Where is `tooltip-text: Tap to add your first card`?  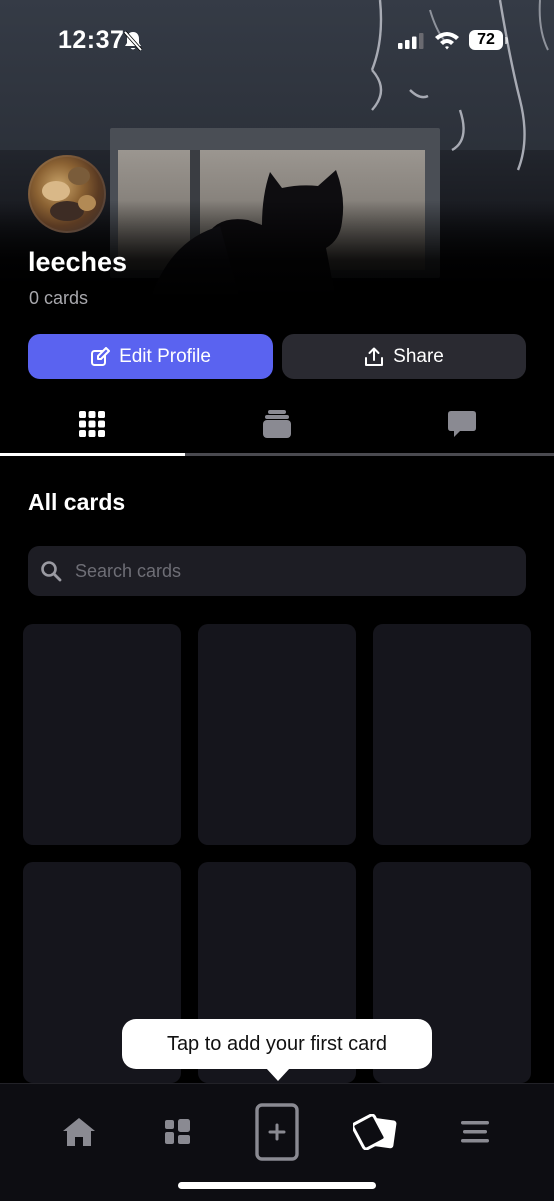 tooltip-text: Tap to add your first card is located at coordinates (277, 1043).